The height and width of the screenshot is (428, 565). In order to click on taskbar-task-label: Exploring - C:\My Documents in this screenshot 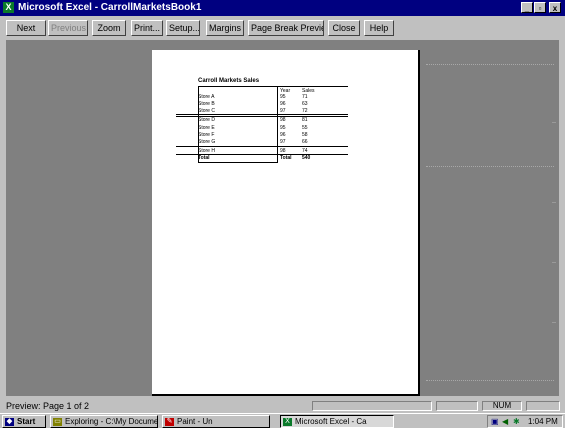, I will do `click(111, 421)`.